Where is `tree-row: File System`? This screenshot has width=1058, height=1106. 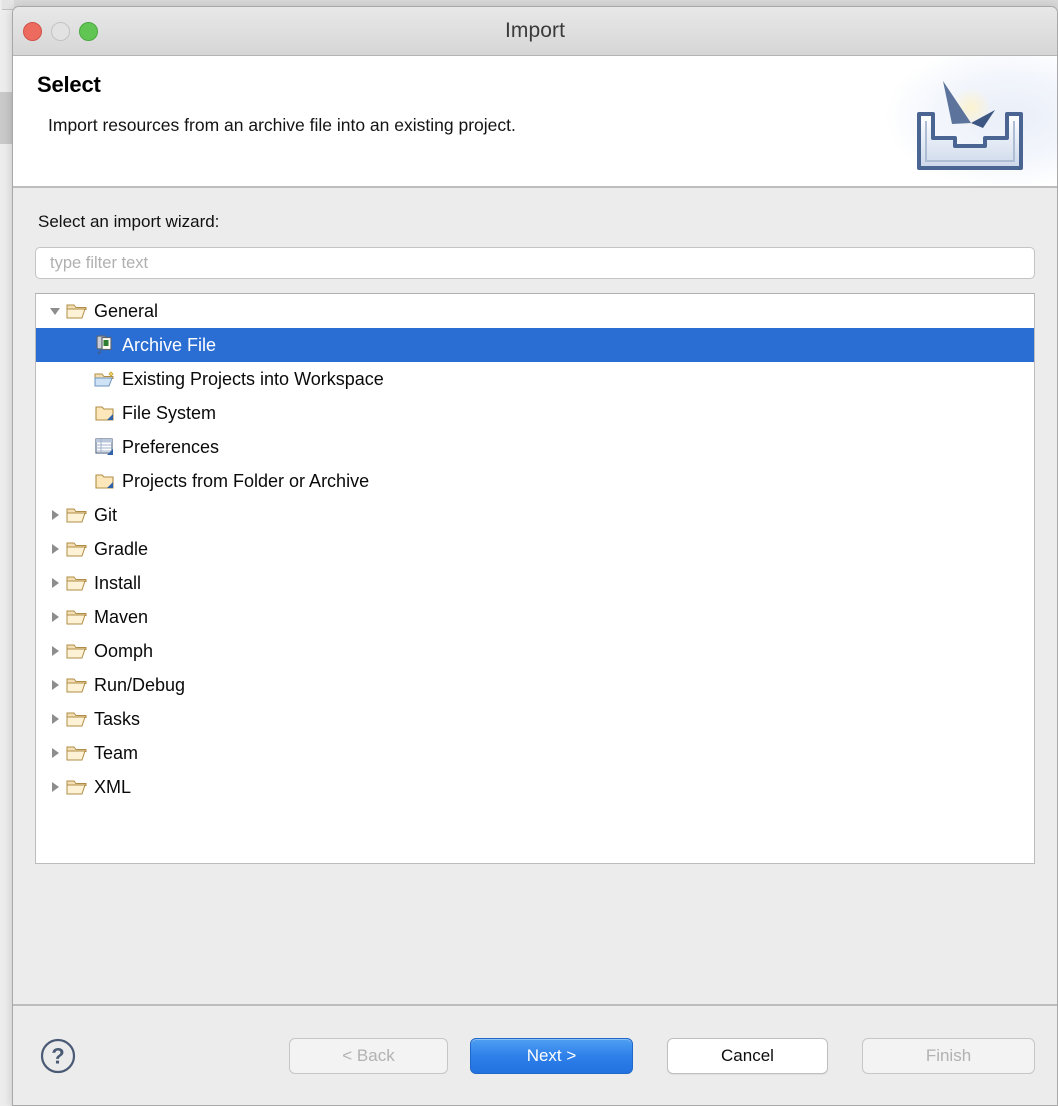
tree-row: File System is located at coordinates (535, 413).